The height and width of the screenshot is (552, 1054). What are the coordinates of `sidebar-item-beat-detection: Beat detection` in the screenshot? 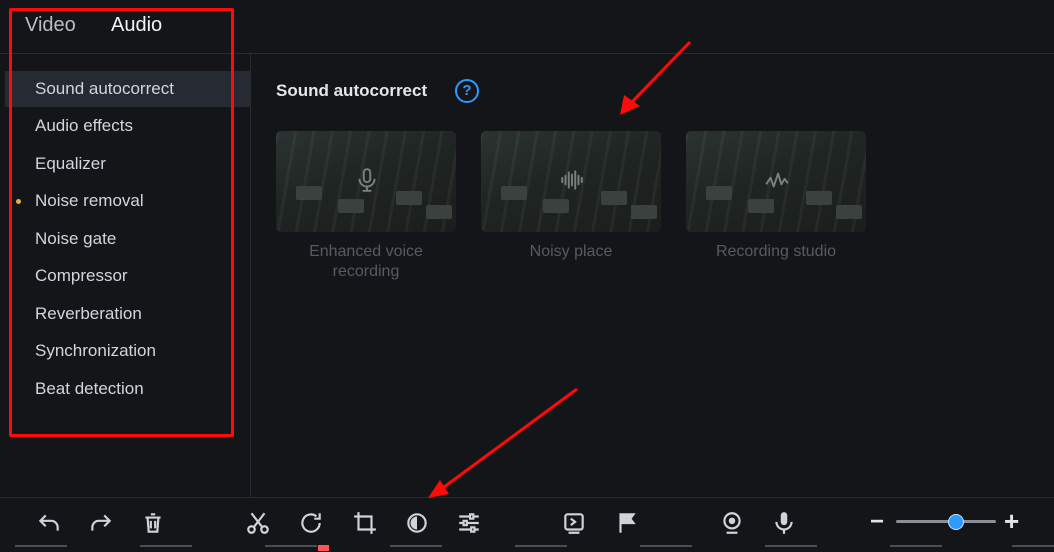 It's located at (127, 389).